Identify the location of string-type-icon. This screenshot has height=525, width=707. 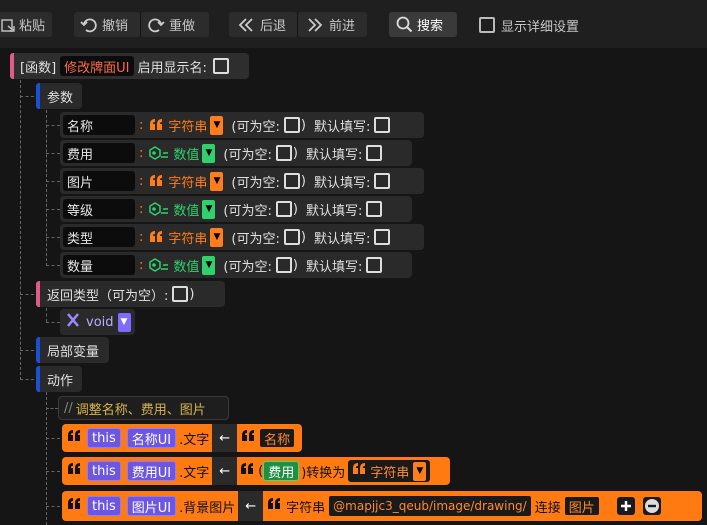
(156, 237).